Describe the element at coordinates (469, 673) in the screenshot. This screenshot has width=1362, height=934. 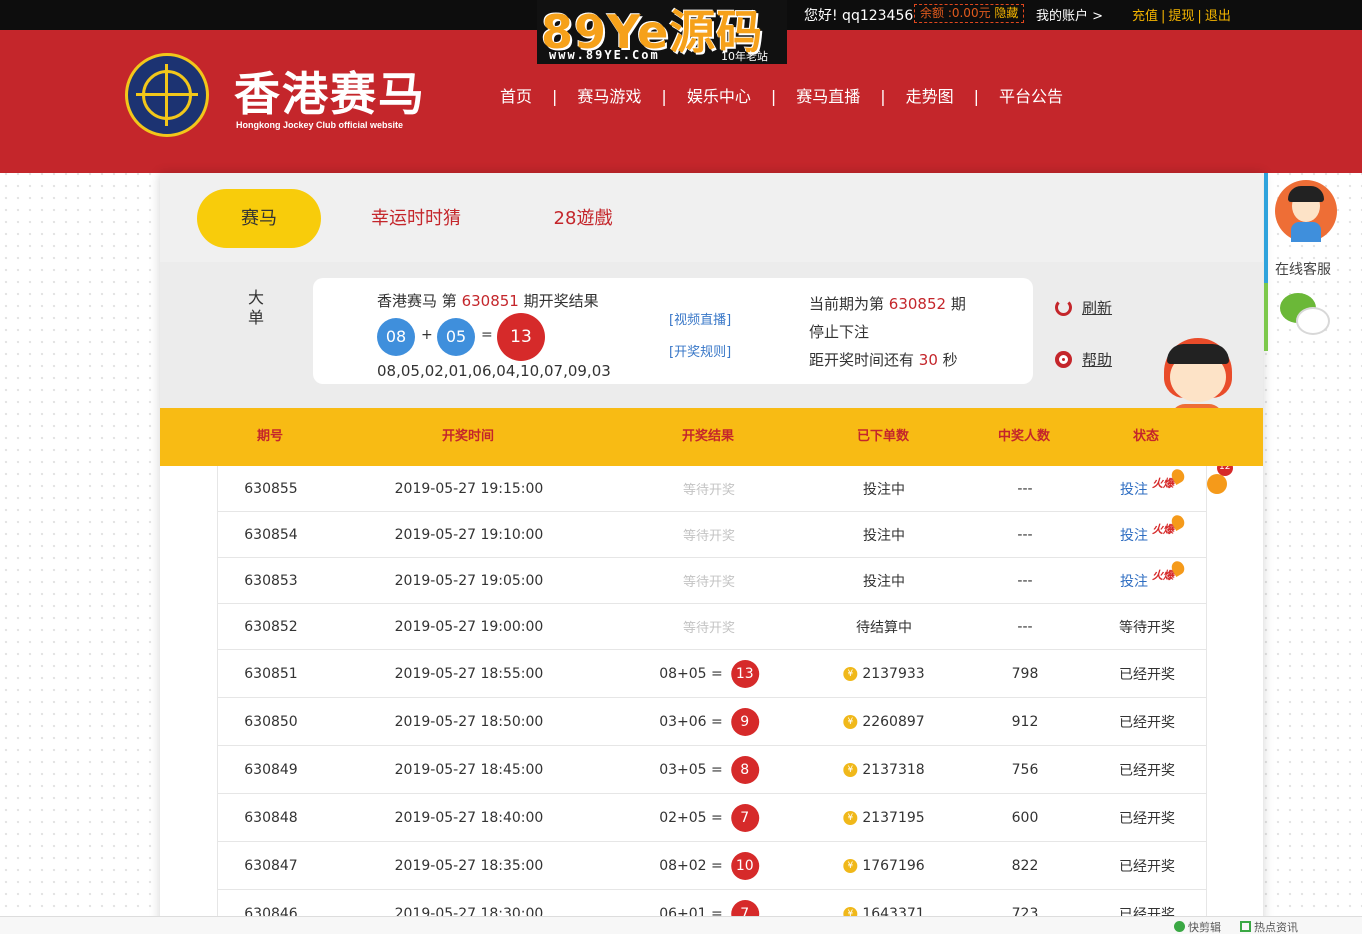
I see `cell-draw-time: 2019-05-27 18:55:00` at that location.